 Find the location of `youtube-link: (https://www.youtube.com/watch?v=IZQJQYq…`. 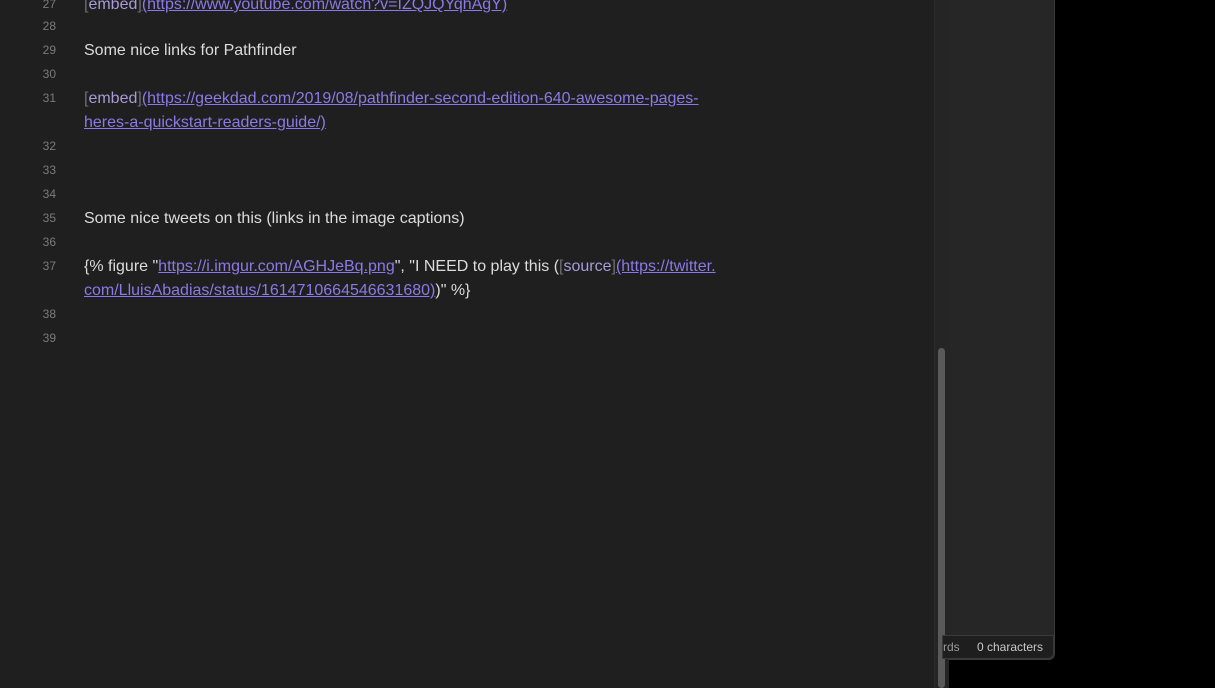

youtube-link: (https://www.youtube.com/watch?v=IZQJQYq… is located at coordinates (324, 6).